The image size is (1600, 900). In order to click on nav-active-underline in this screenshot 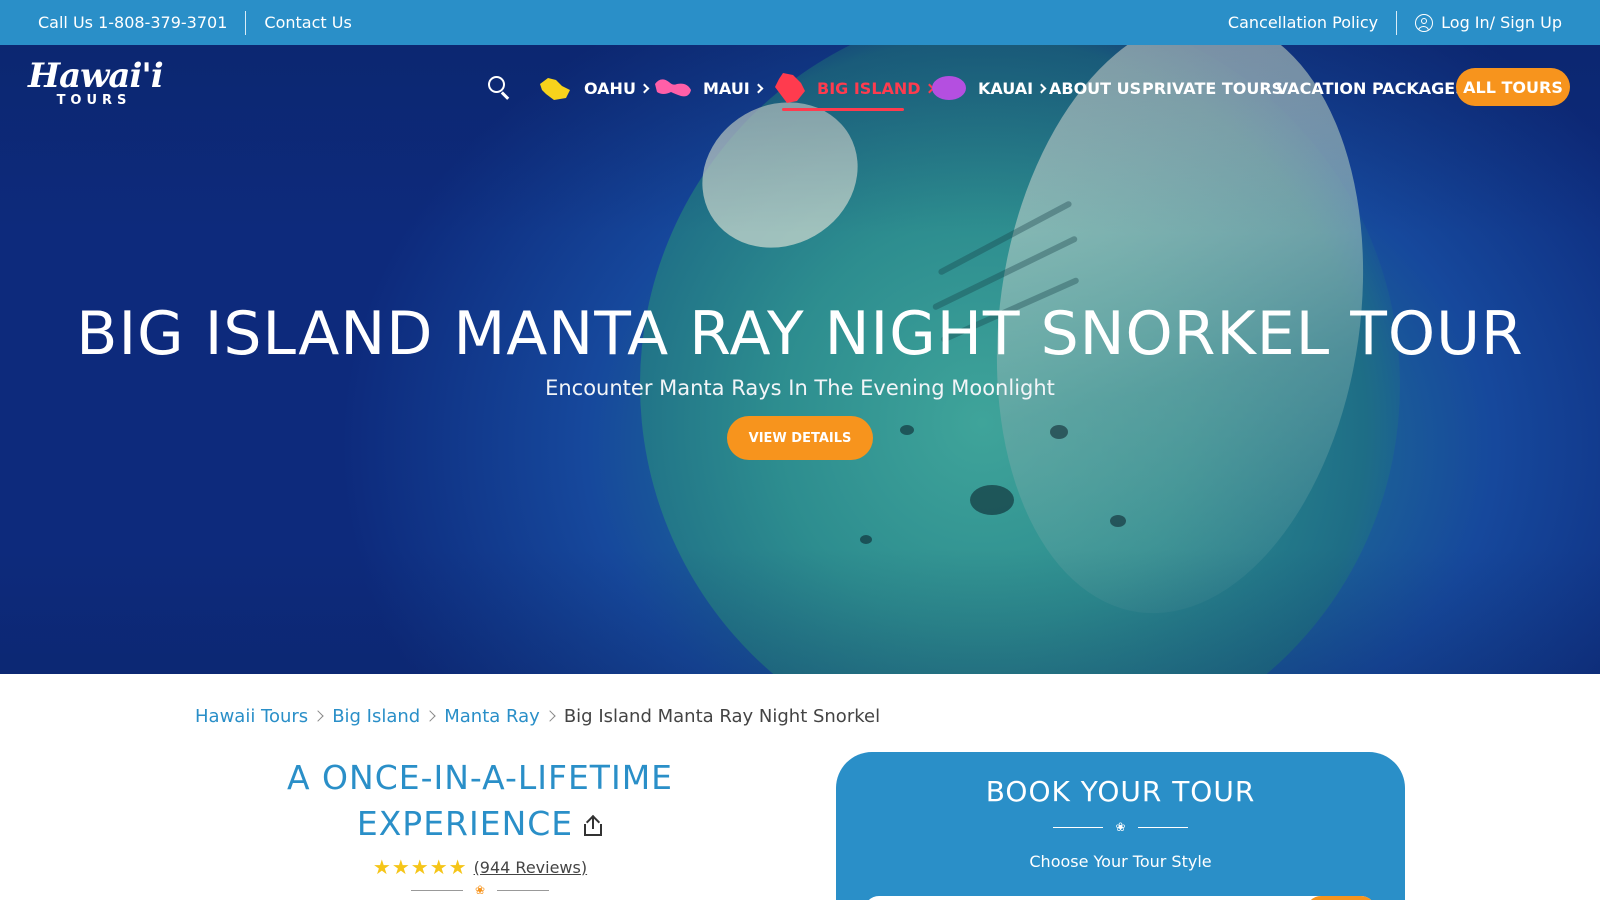, I will do `click(843, 109)`.